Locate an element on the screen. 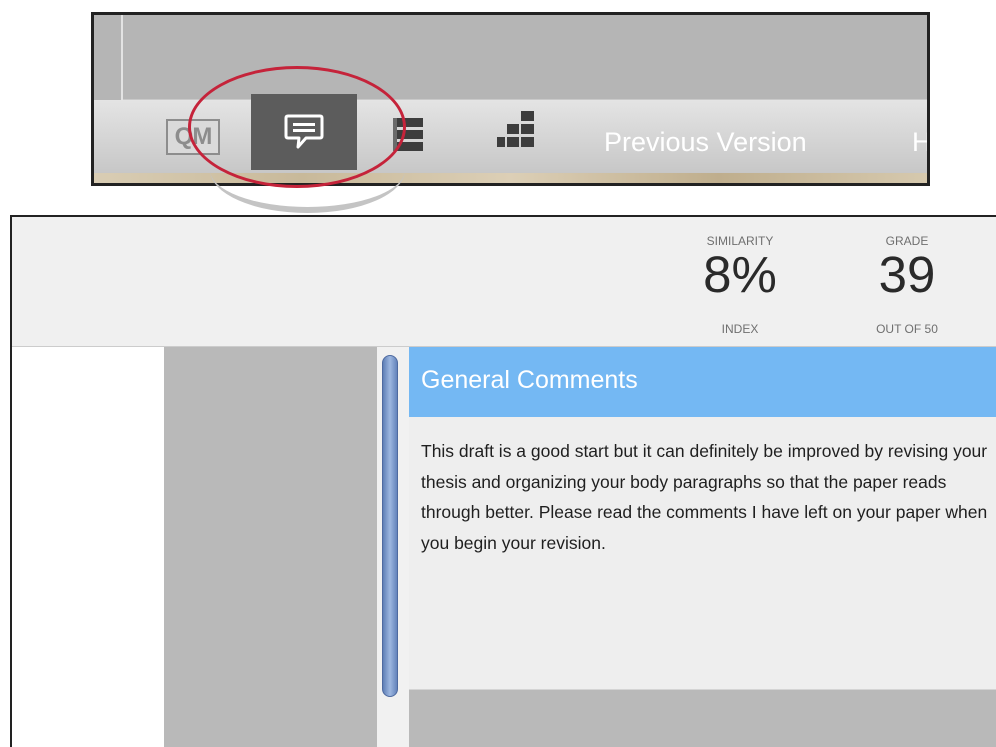  truncated-link: H is located at coordinates (919, 142).